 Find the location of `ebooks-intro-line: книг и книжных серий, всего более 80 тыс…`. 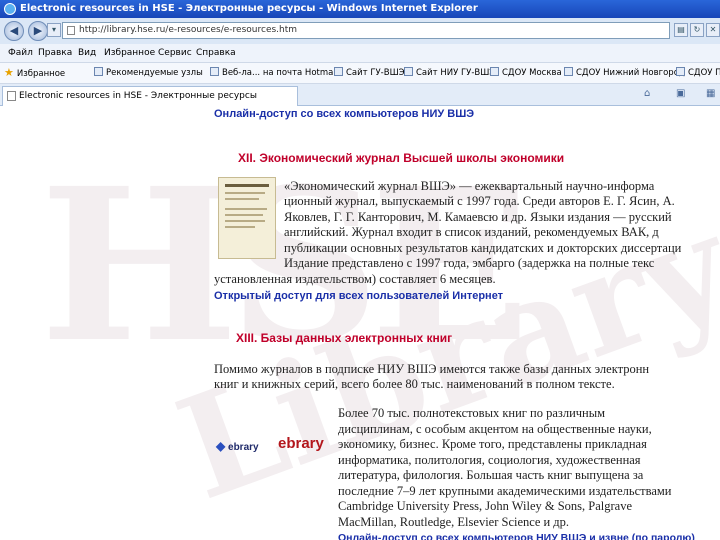

ebooks-intro-line: книг и книжных серий, всего более 80 тыс… is located at coordinates (414, 384).